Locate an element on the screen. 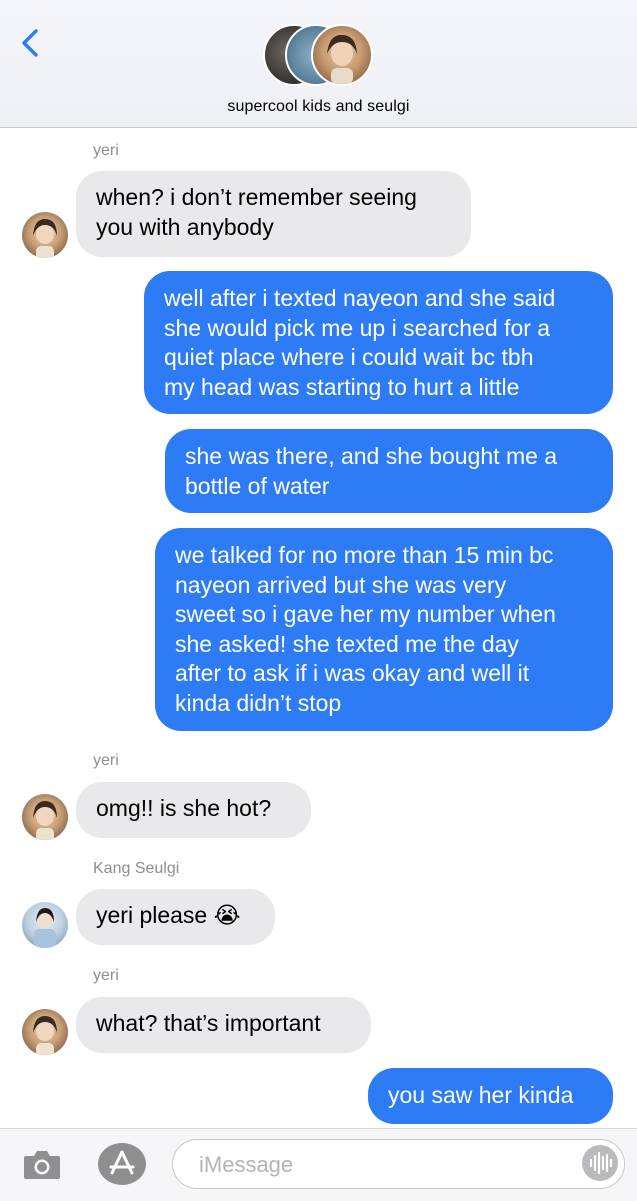 This screenshot has width=637, height=1201. conversation-header: supercool kids and seulgi is located at coordinates (318, 64).